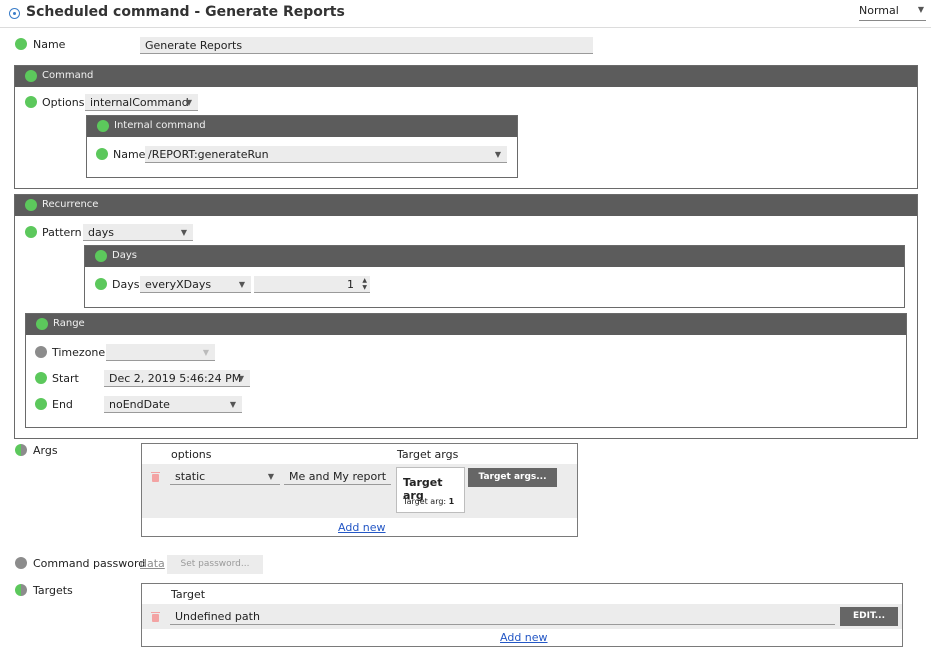  I want to click on status-dot-pattern, so click(31, 232).